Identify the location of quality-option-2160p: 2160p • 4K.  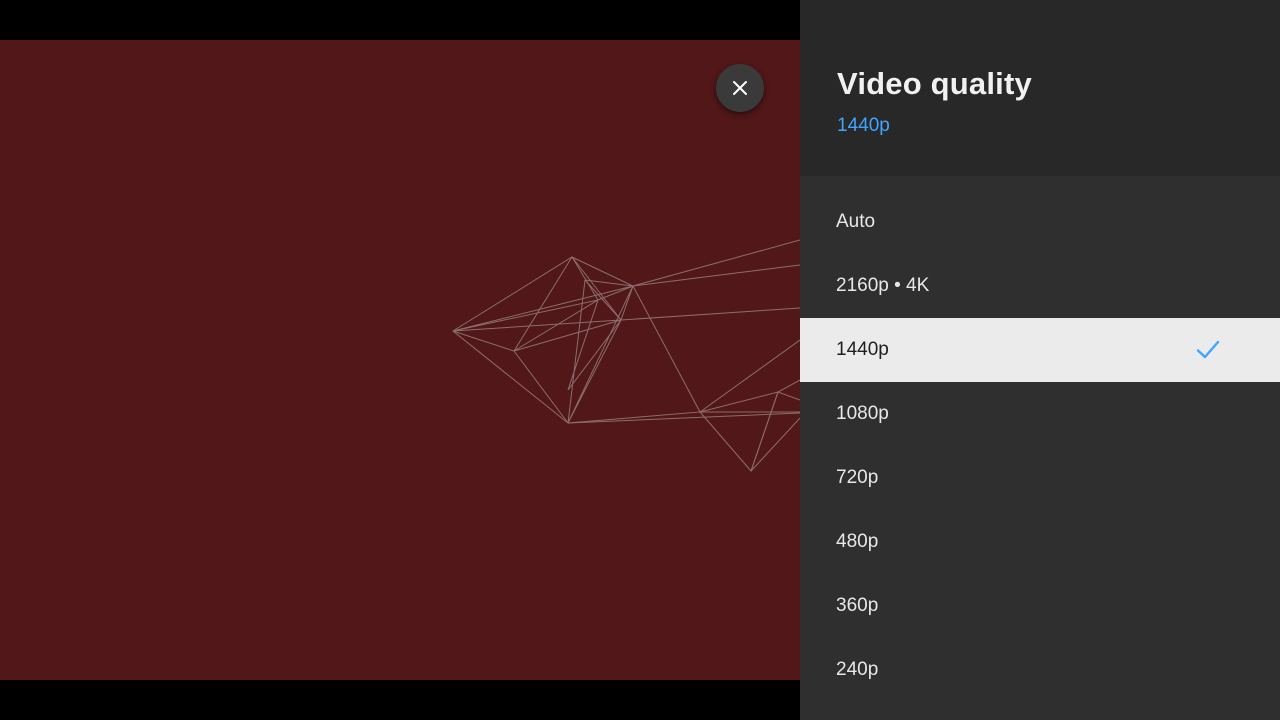
(1040, 286).